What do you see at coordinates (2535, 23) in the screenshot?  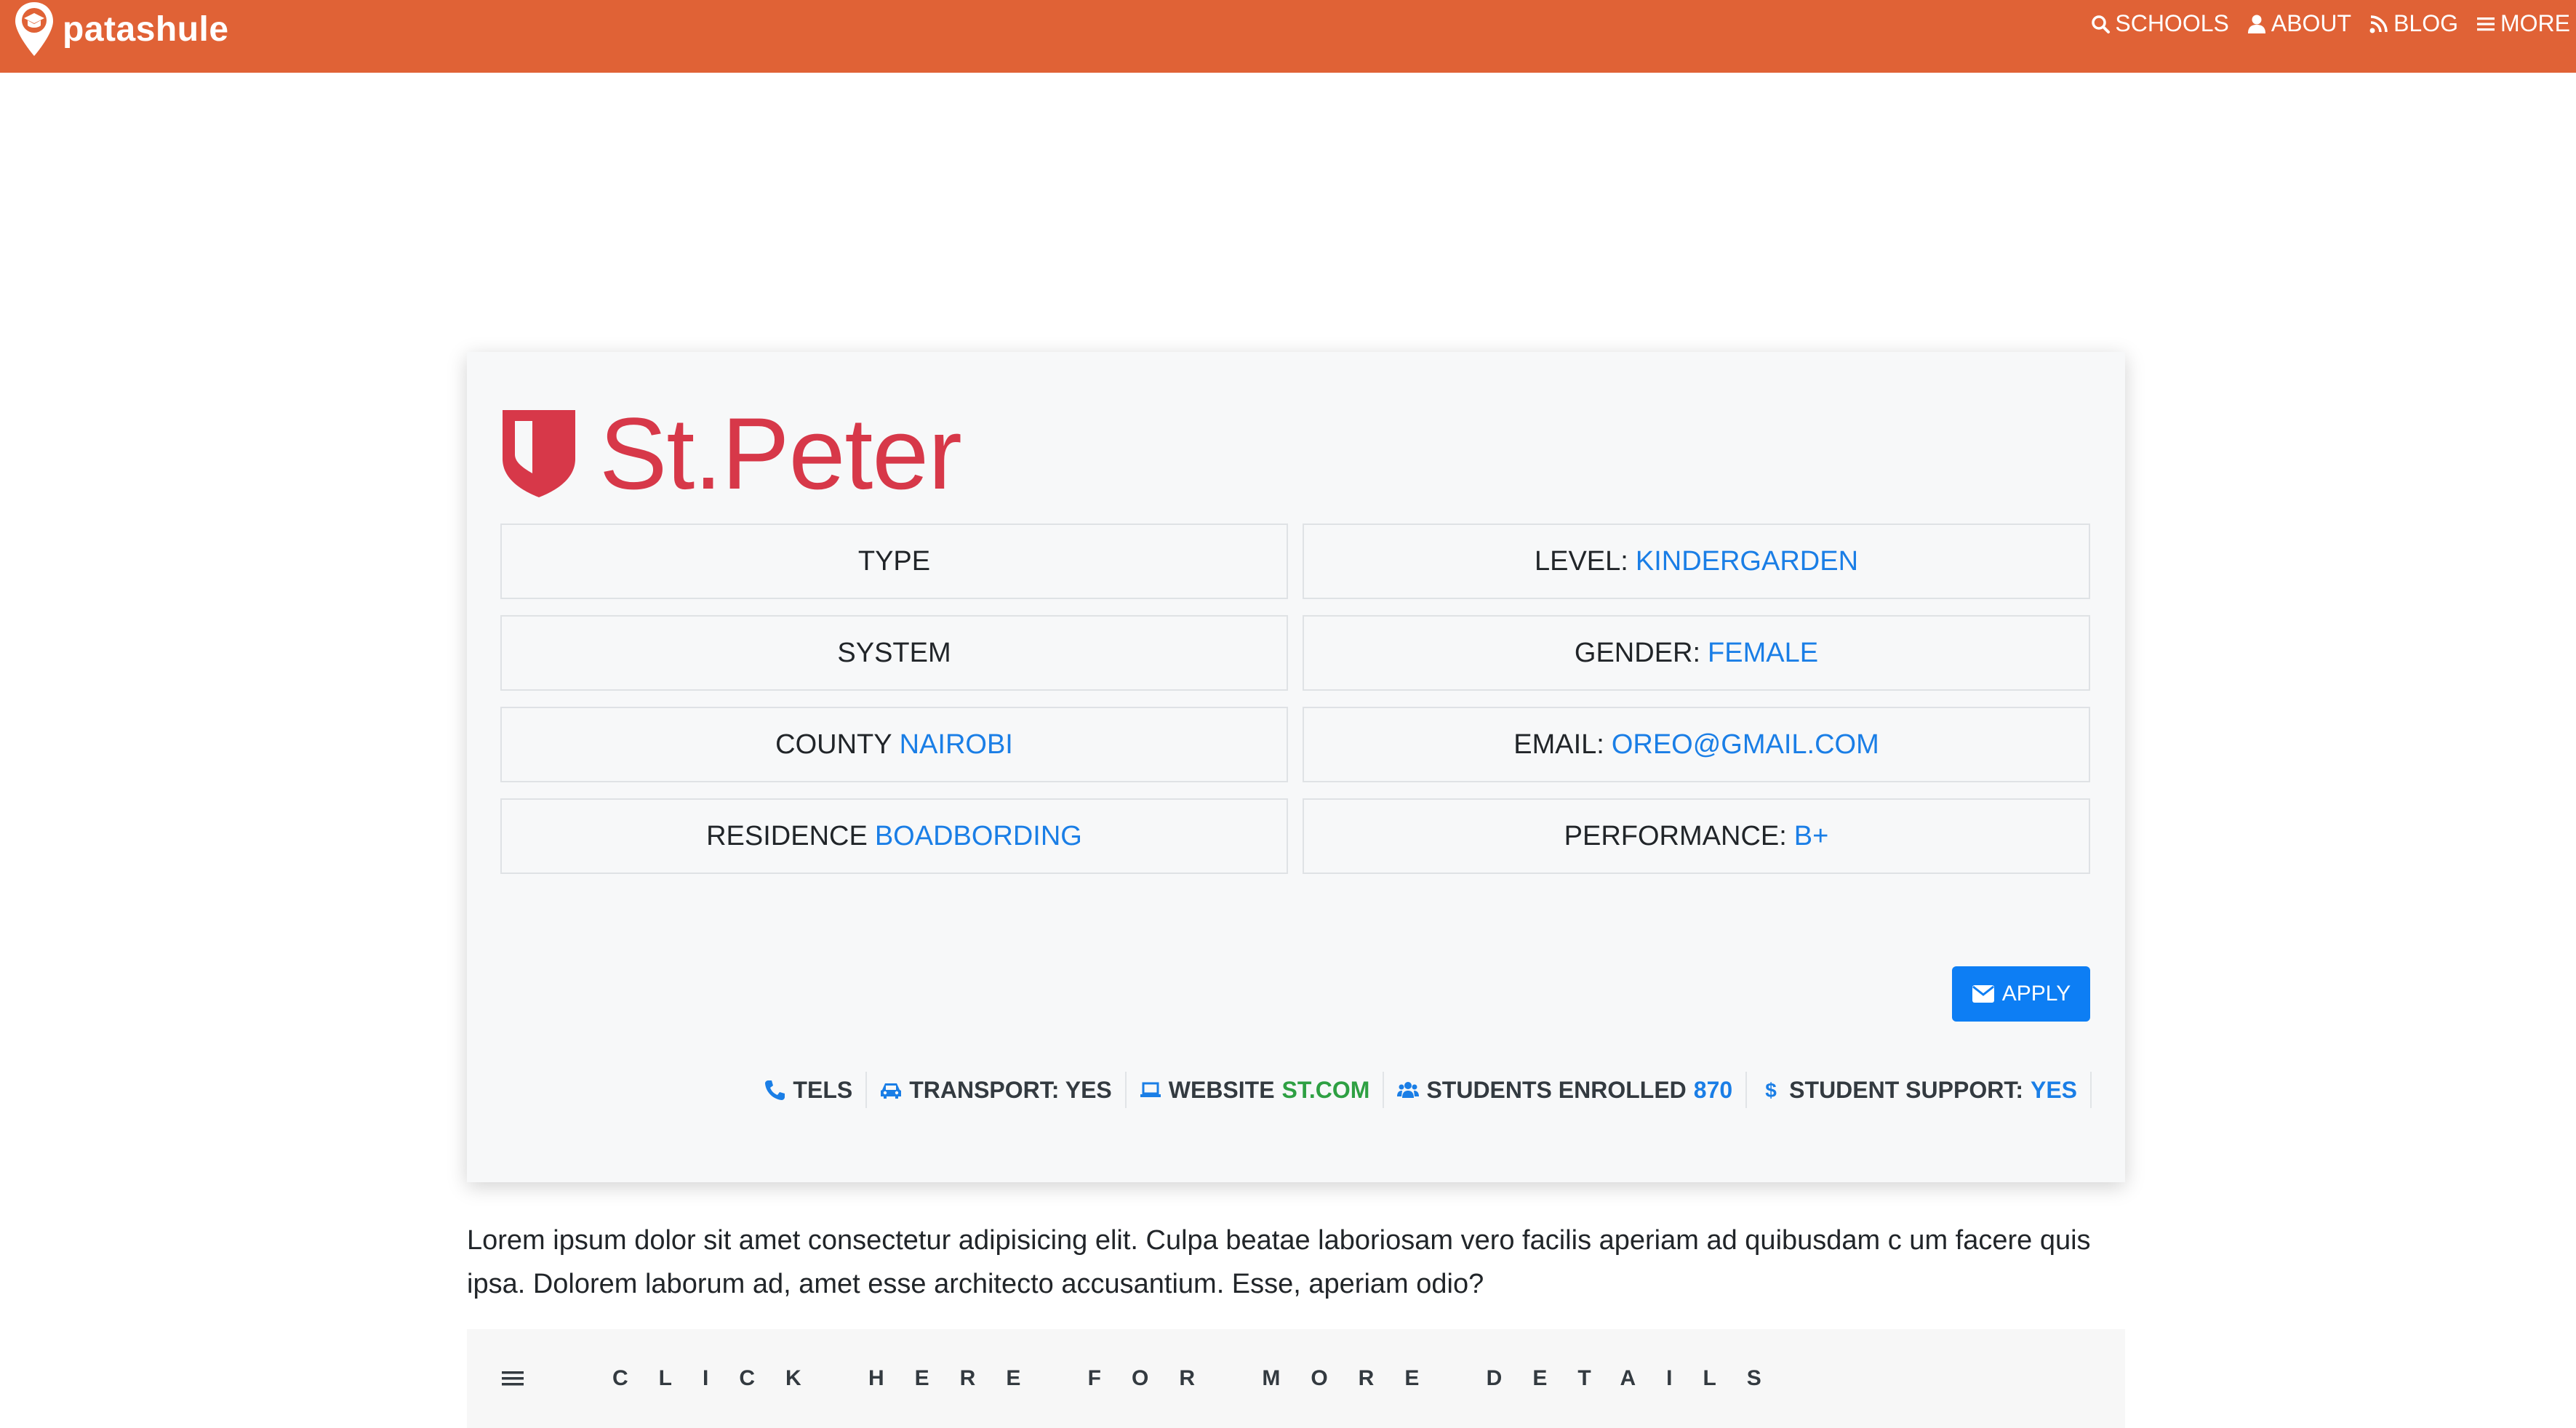 I see `nav-more-label: MORE` at bounding box center [2535, 23].